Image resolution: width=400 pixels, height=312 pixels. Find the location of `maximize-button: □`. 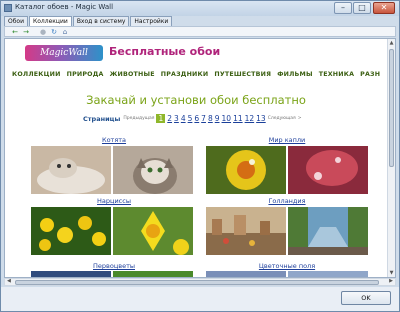

maximize-button: □ is located at coordinates (362, 8).